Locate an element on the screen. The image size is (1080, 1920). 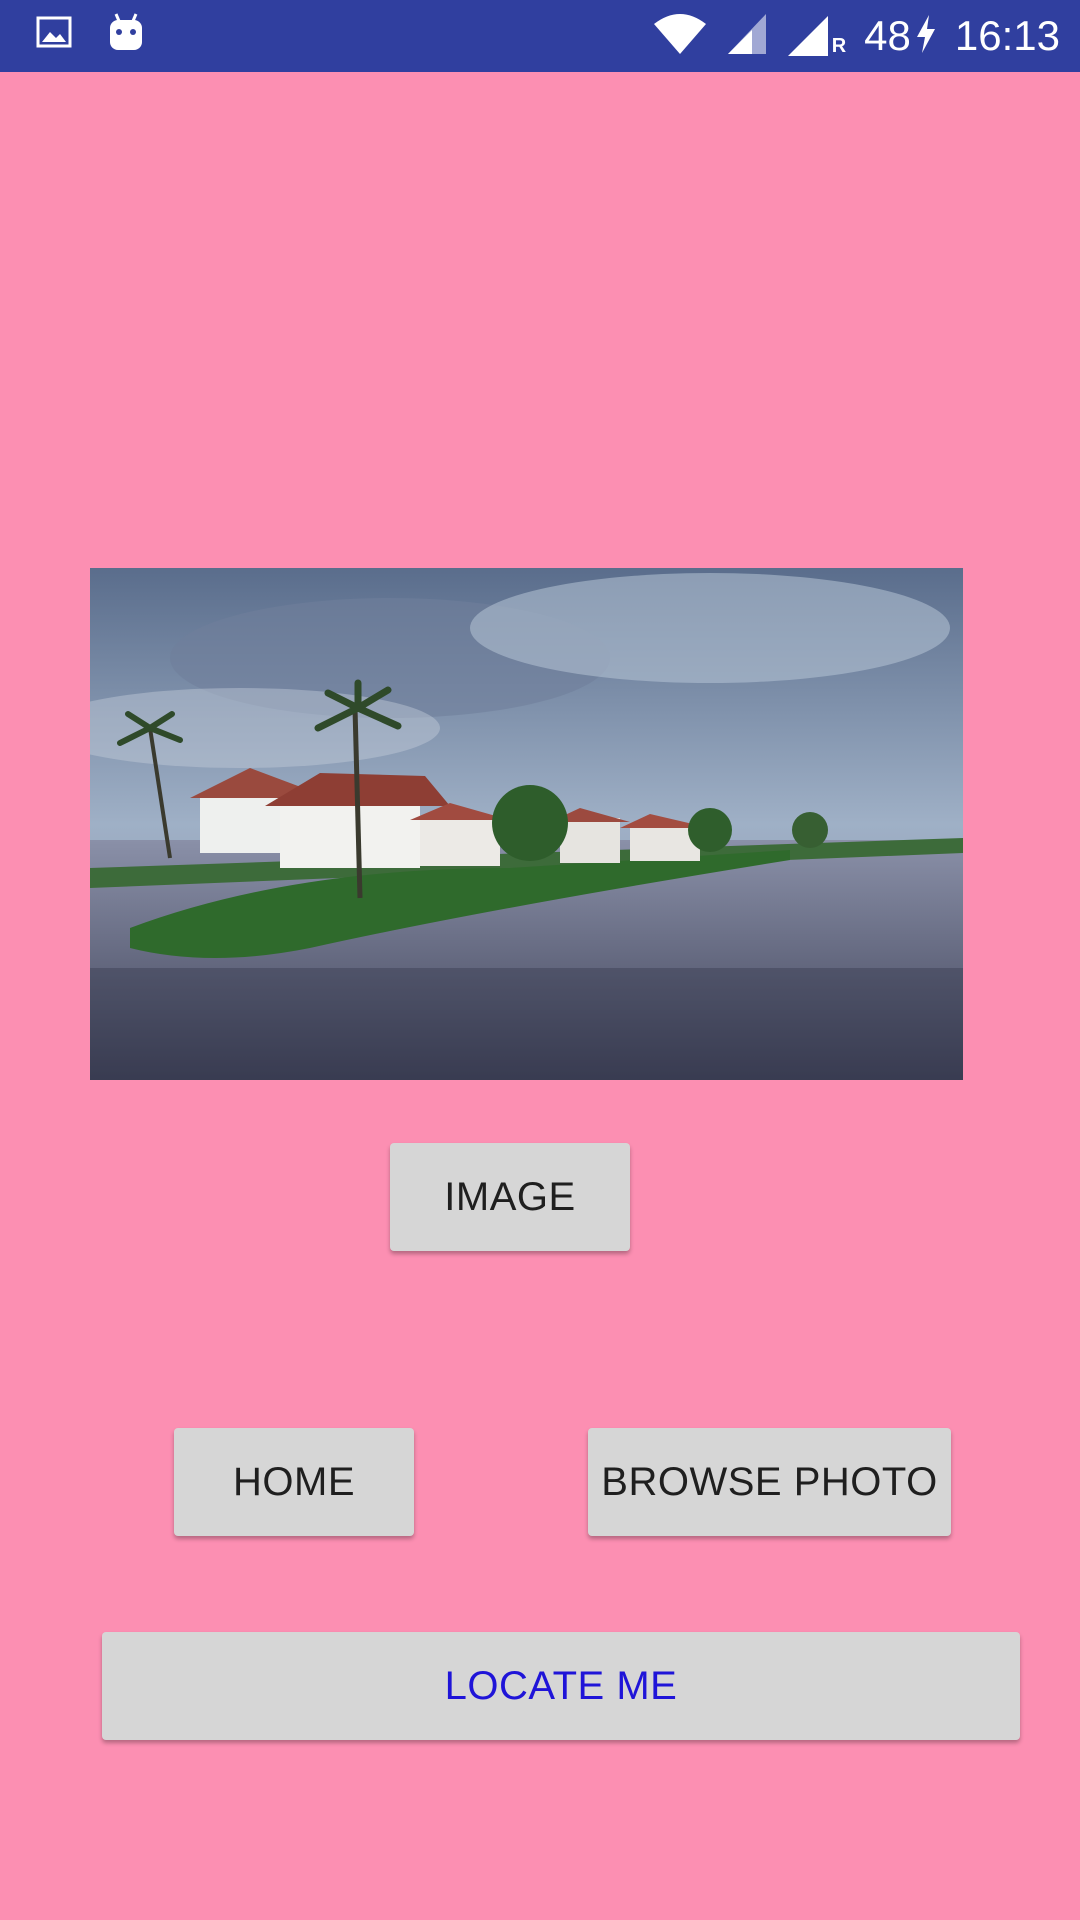
image-button: IMAGE is located at coordinates (510, 1197).